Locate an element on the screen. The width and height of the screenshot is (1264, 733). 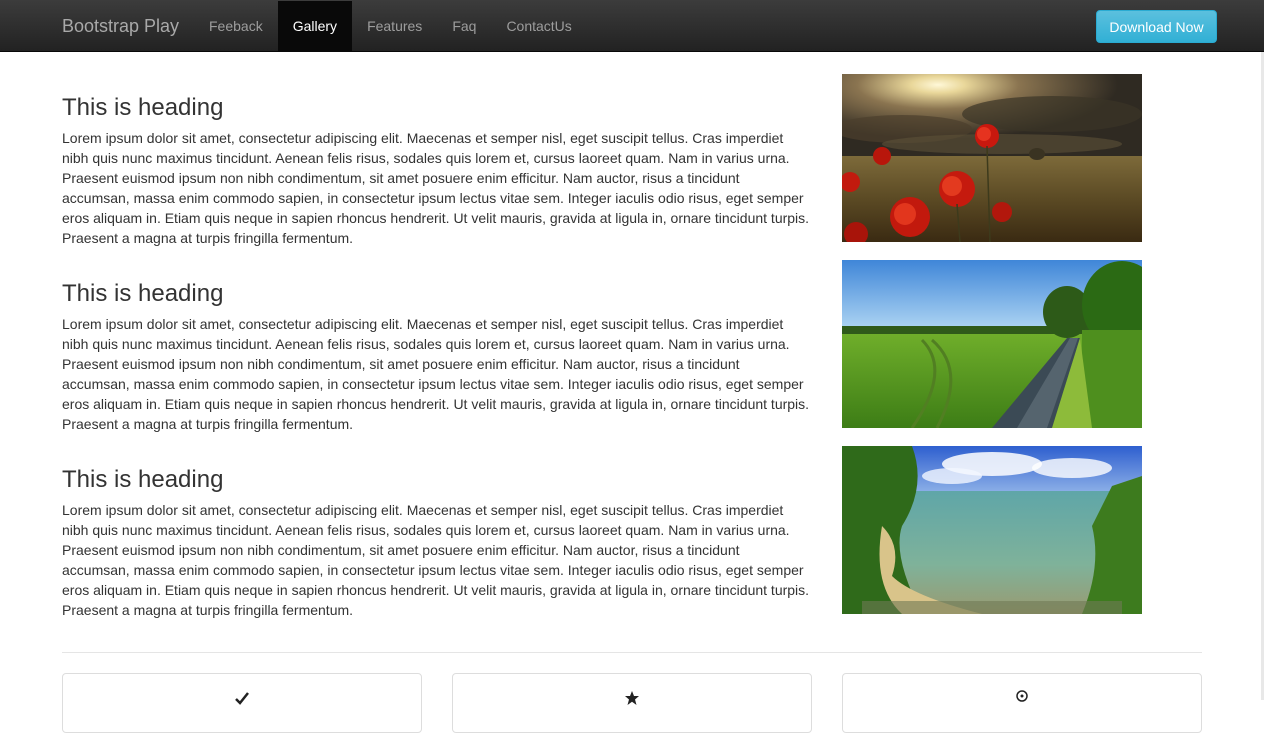
nav-menu: Feeback Gallery Features Faq ContactUs is located at coordinates (390, 26).